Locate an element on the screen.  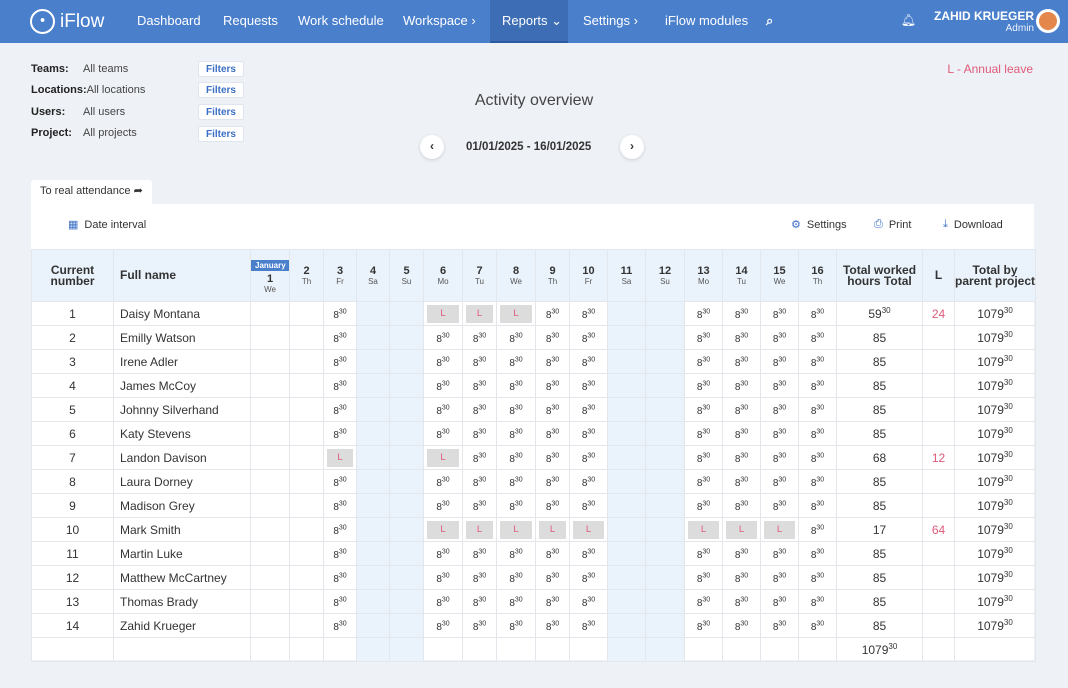
header-day: 4 Sa is located at coordinates (373, 275).